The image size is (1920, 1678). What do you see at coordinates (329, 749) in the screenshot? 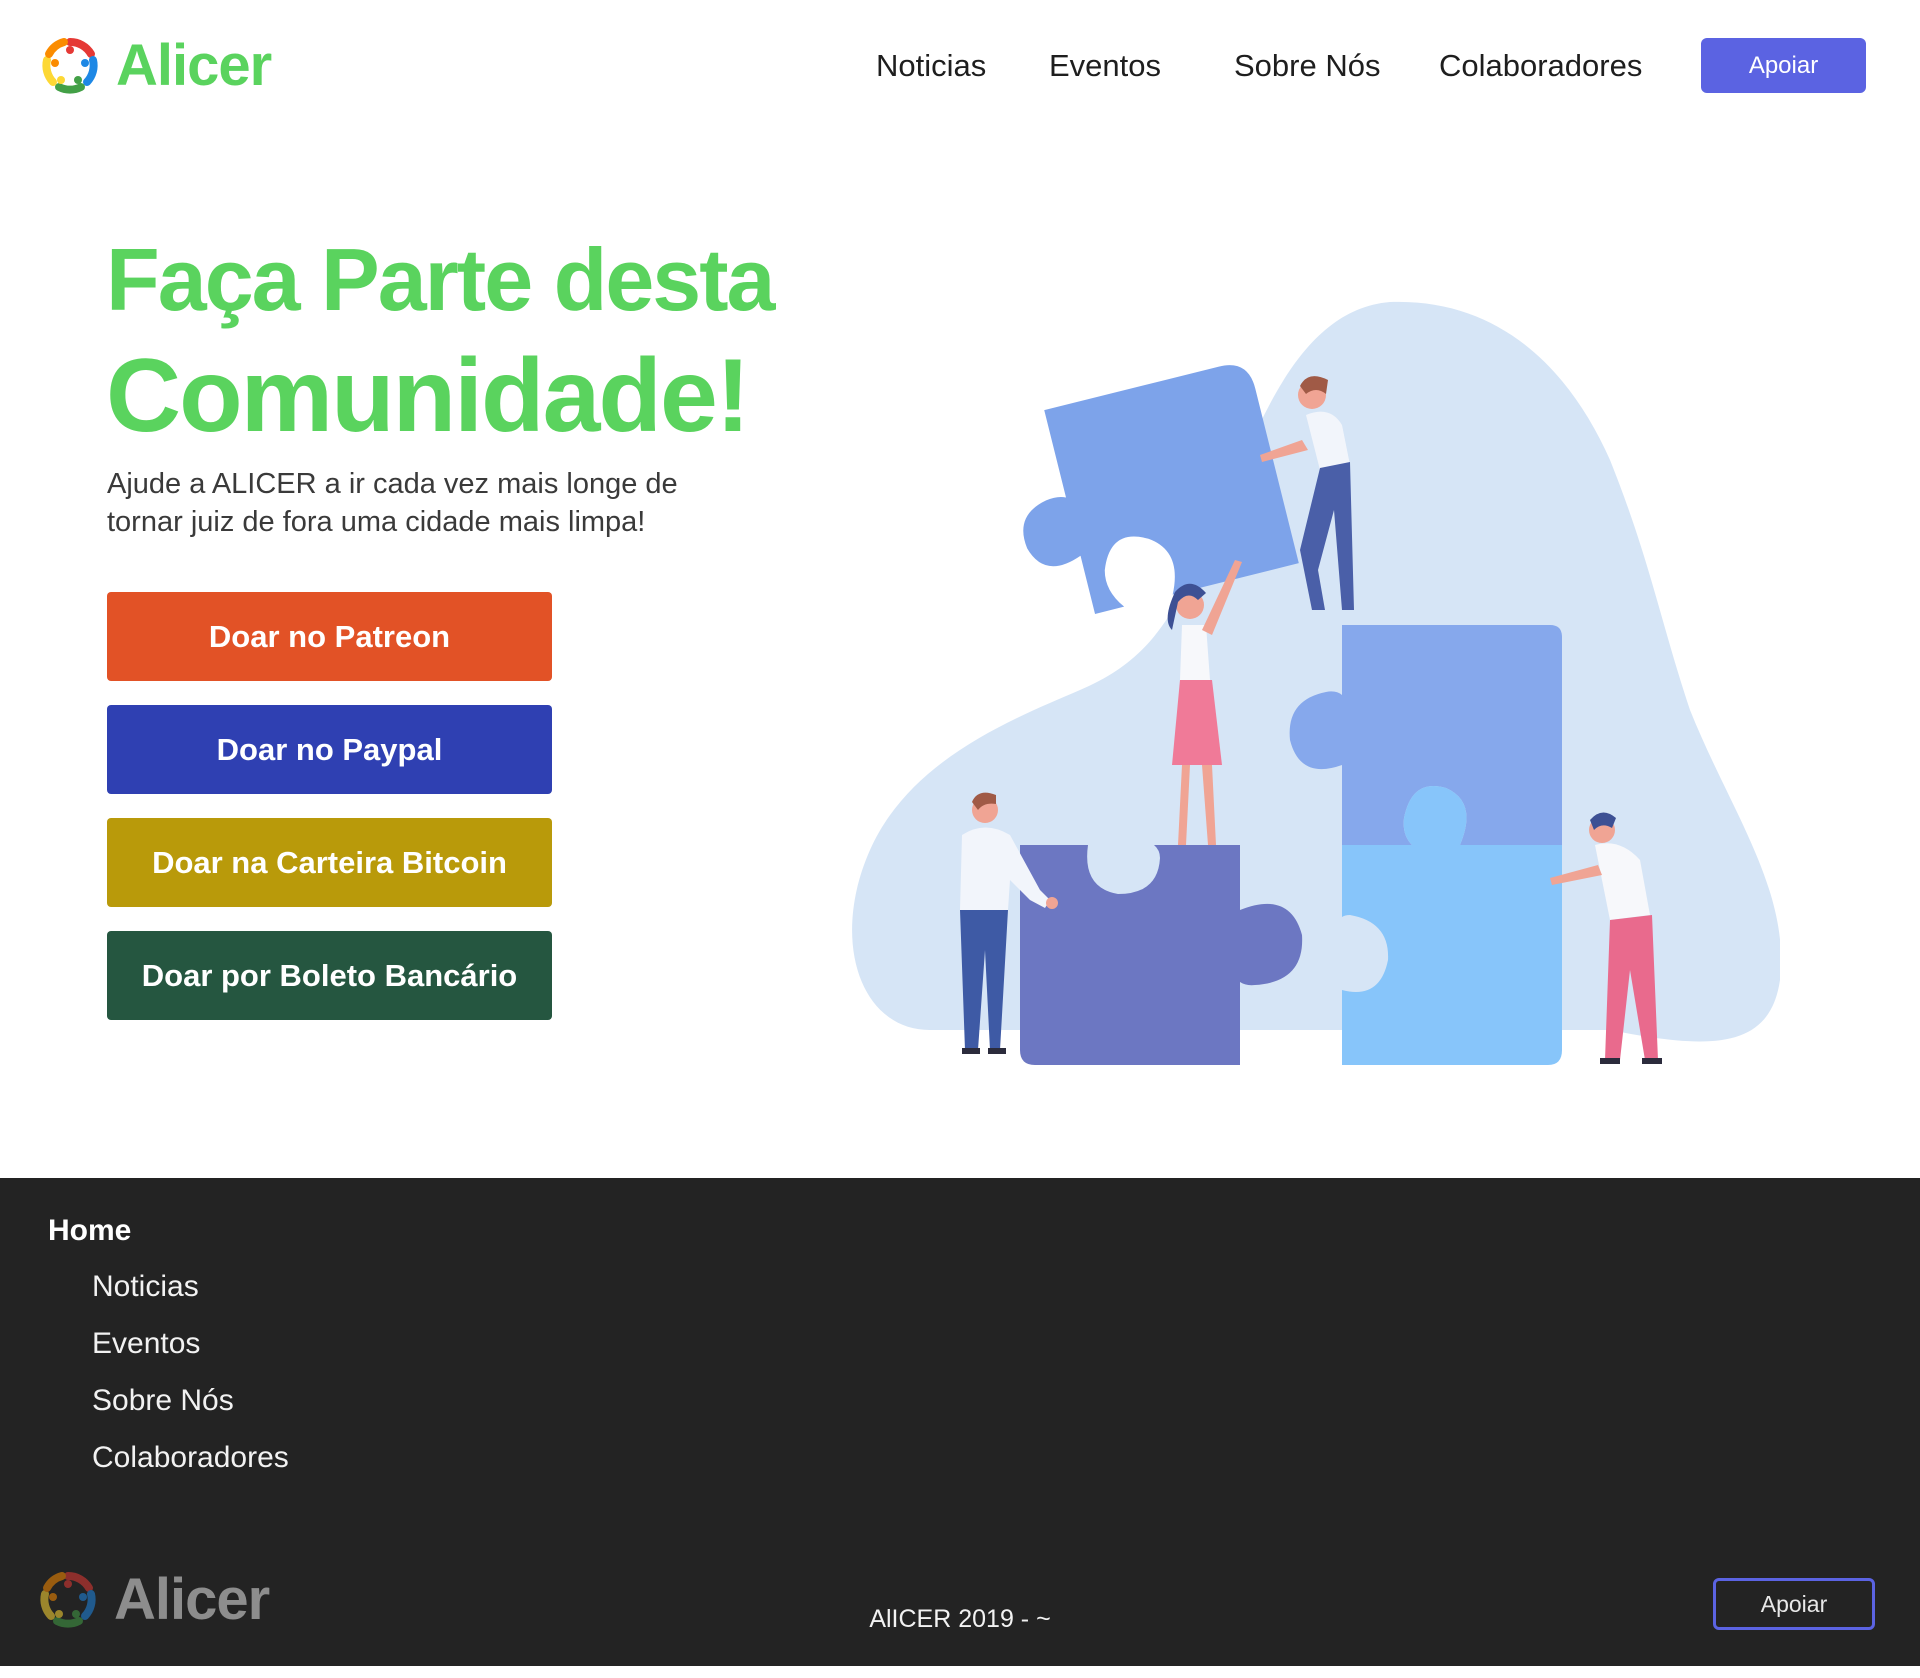
I see `donate-paypal-button: Doar no Paypal` at bounding box center [329, 749].